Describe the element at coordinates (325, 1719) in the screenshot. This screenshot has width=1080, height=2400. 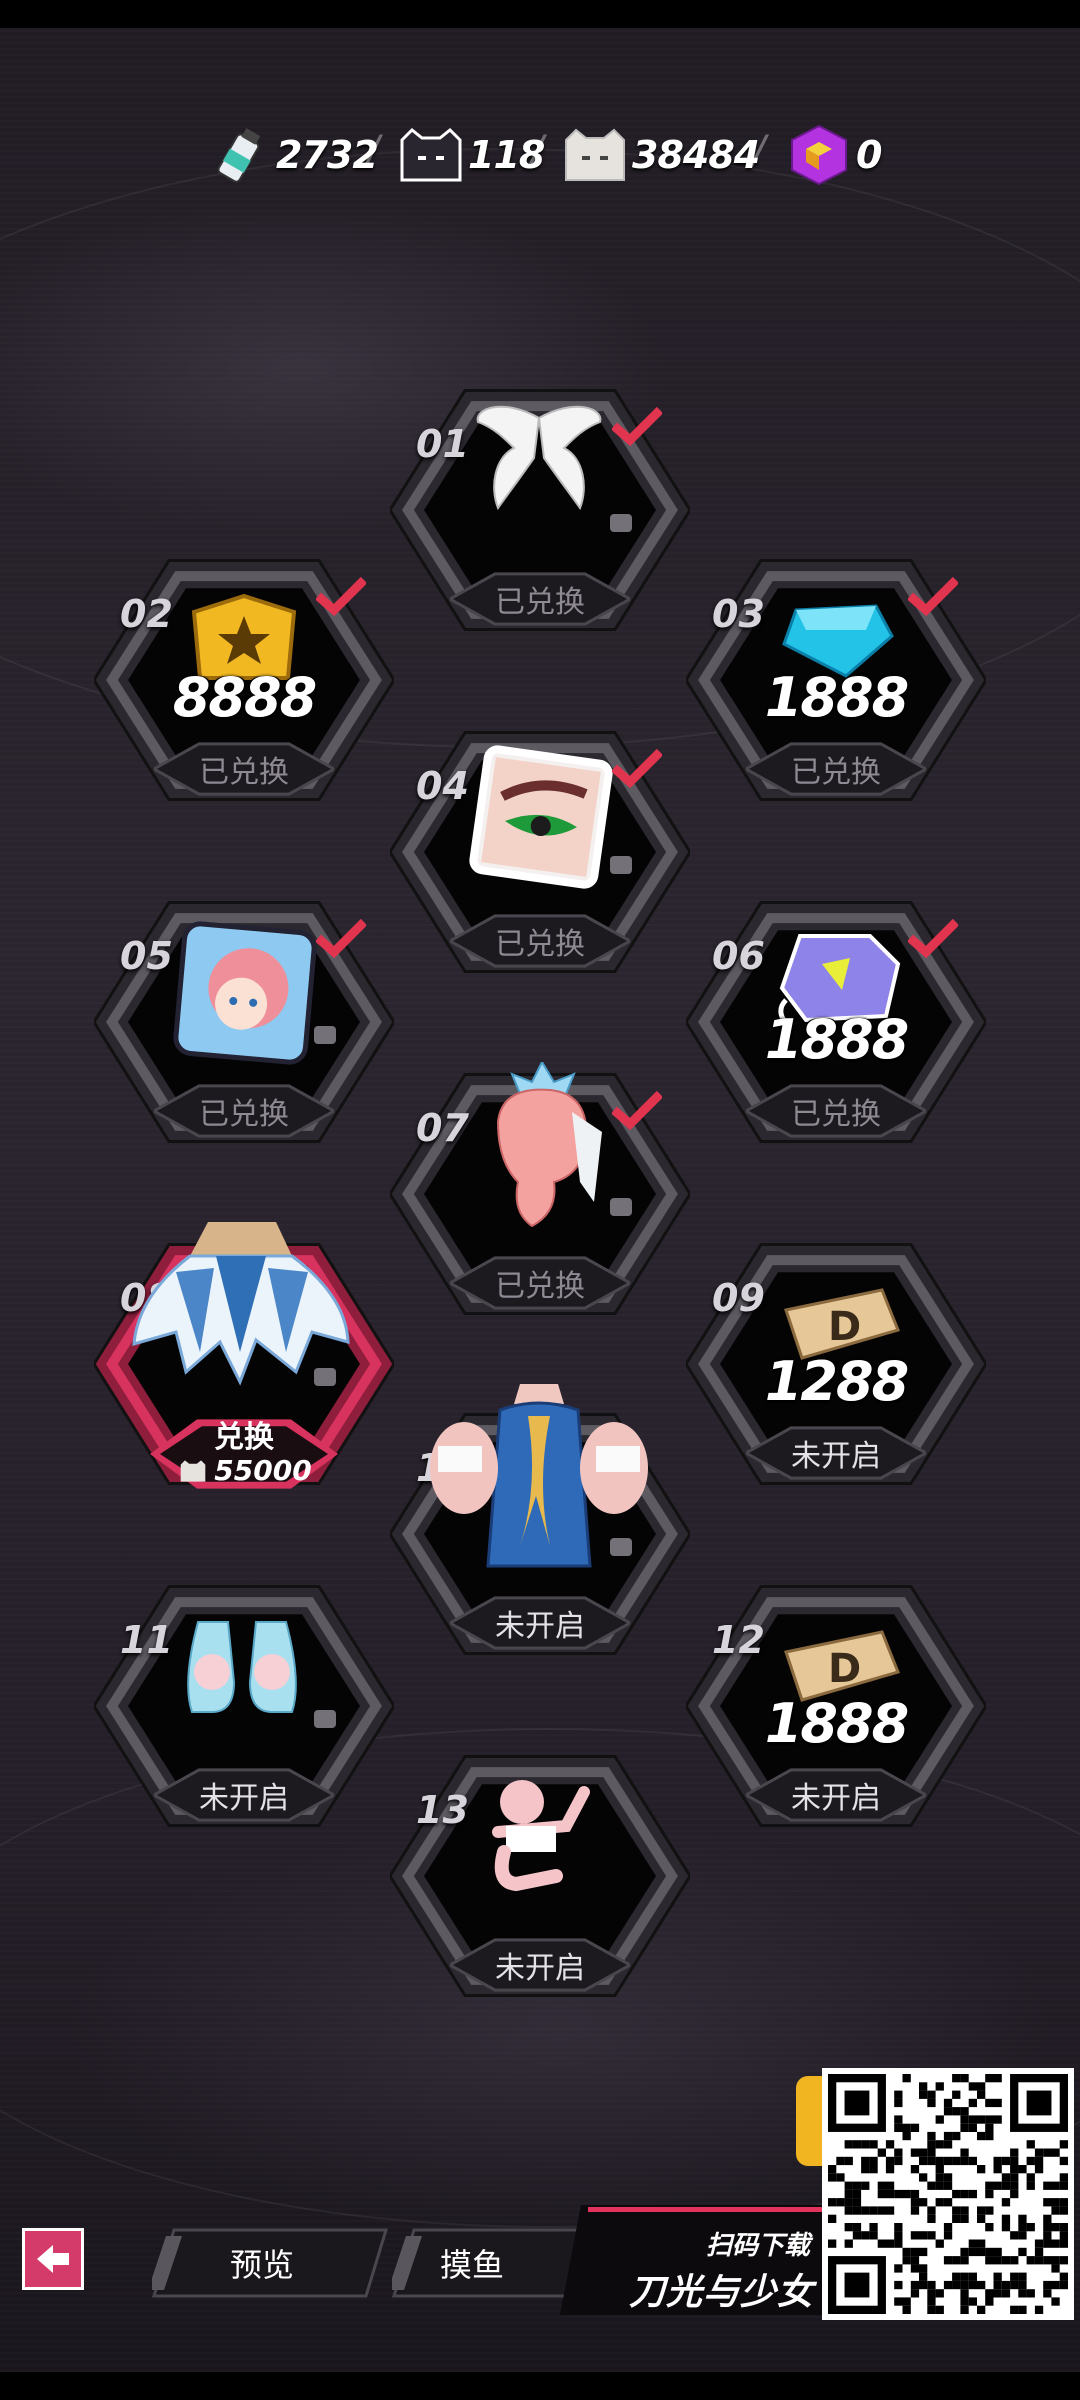
I see `shoe-icon` at that location.